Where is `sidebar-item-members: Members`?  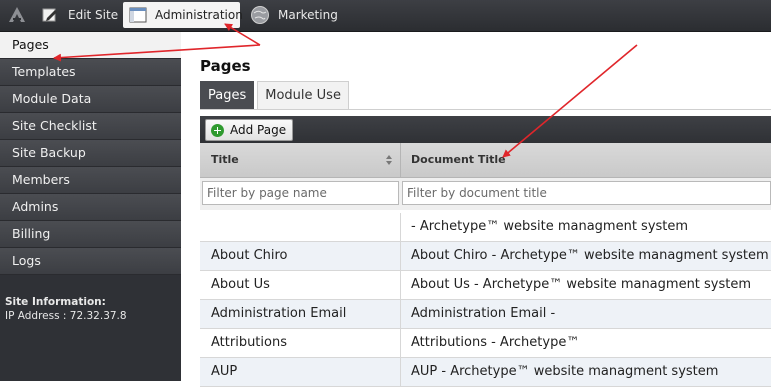
sidebar-item-members: Members is located at coordinates (90, 180).